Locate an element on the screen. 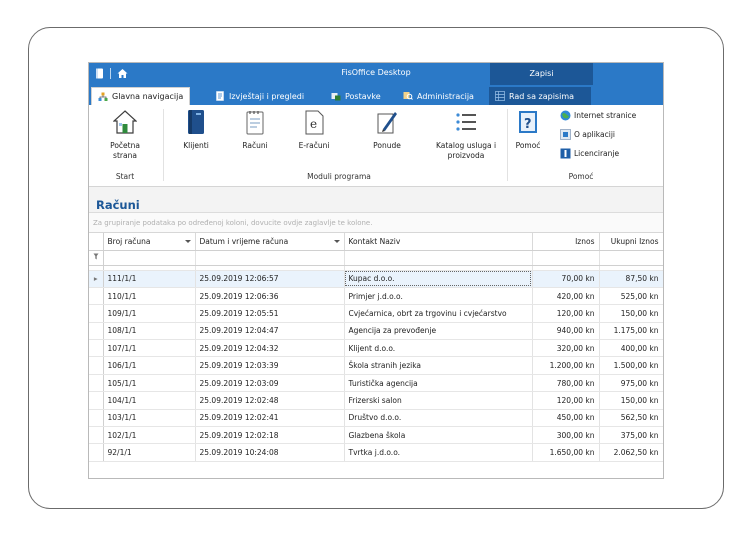 This screenshot has height=539, width=750. table-cell: 1.500,00 kn is located at coordinates (631, 365).